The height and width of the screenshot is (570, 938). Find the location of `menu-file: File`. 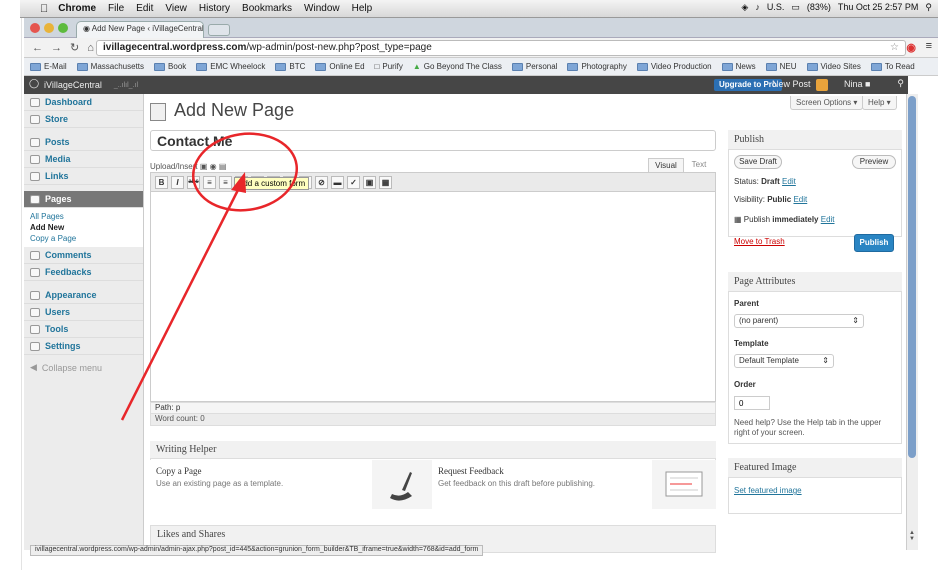

menu-file: File is located at coordinates (116, 8).